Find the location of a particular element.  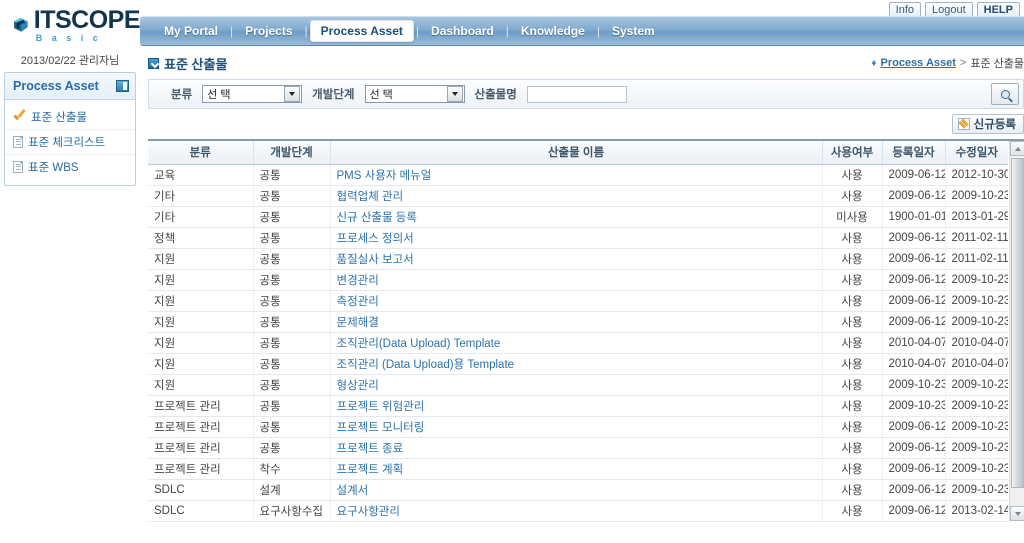

table-vertical-scrollbar is located at coordinates (1016, 331).